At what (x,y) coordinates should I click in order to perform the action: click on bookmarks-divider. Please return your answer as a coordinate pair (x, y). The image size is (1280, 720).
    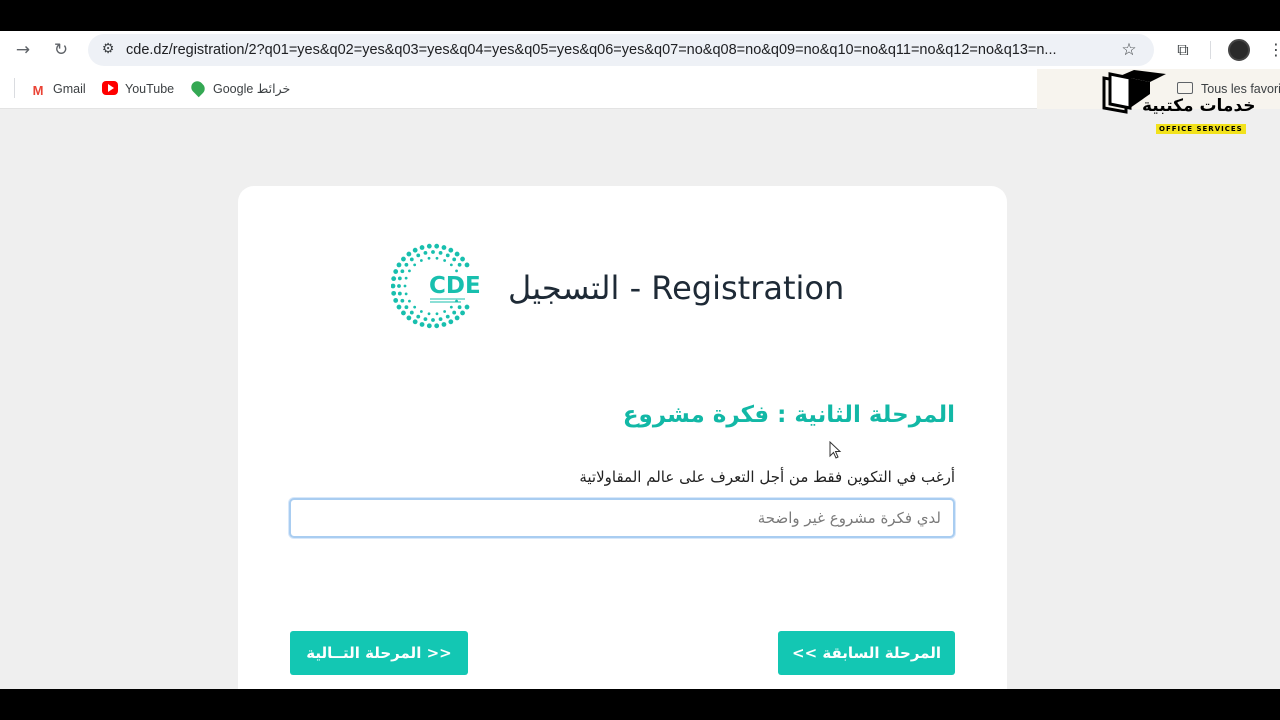
    Looking at the image, I should click on (14, 88).